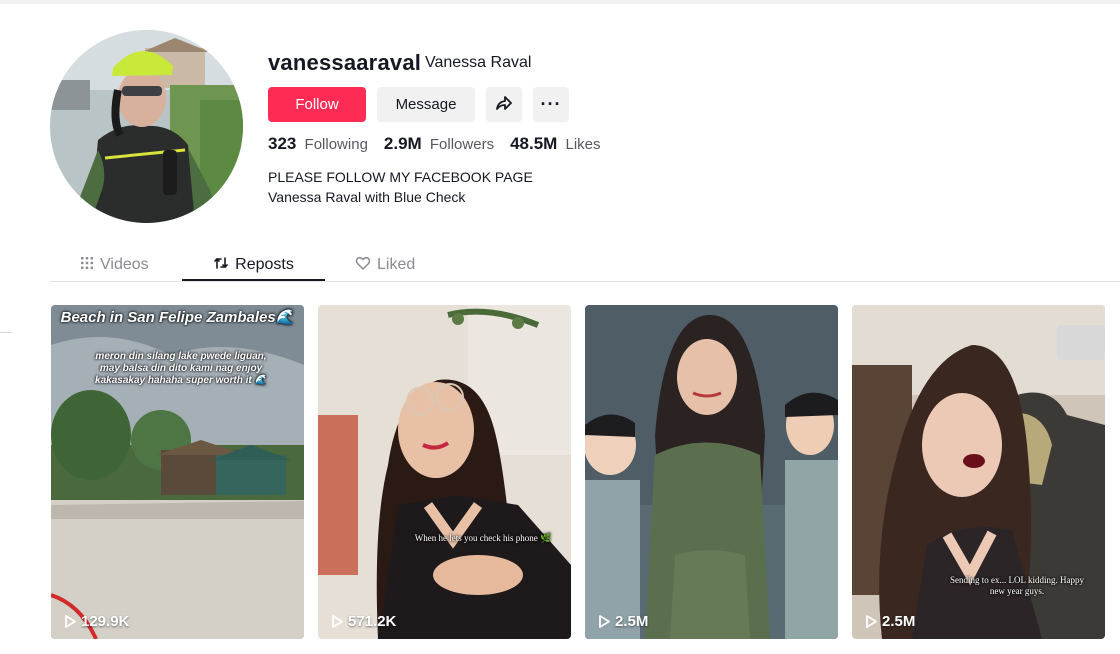  I want to click on share-button, so click(504, 104).